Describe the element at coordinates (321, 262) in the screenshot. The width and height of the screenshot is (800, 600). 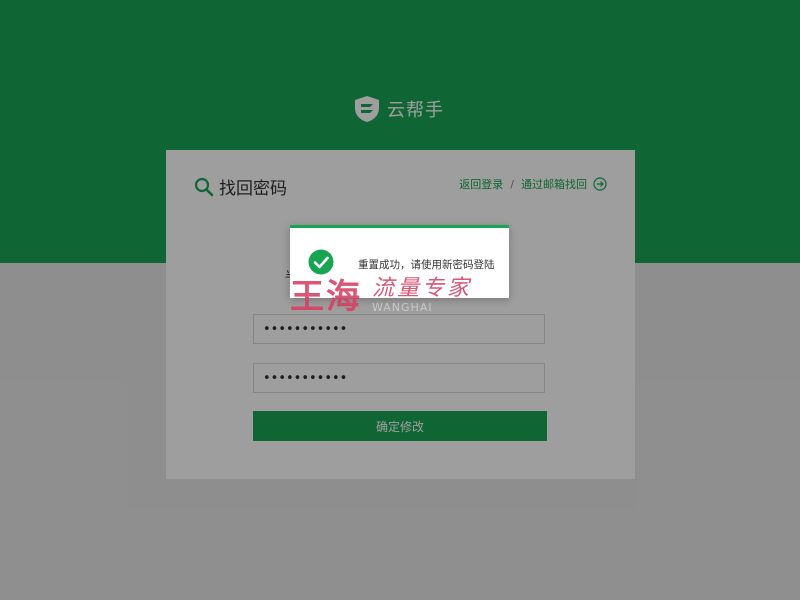
I see `check-circle-icon` at that location.